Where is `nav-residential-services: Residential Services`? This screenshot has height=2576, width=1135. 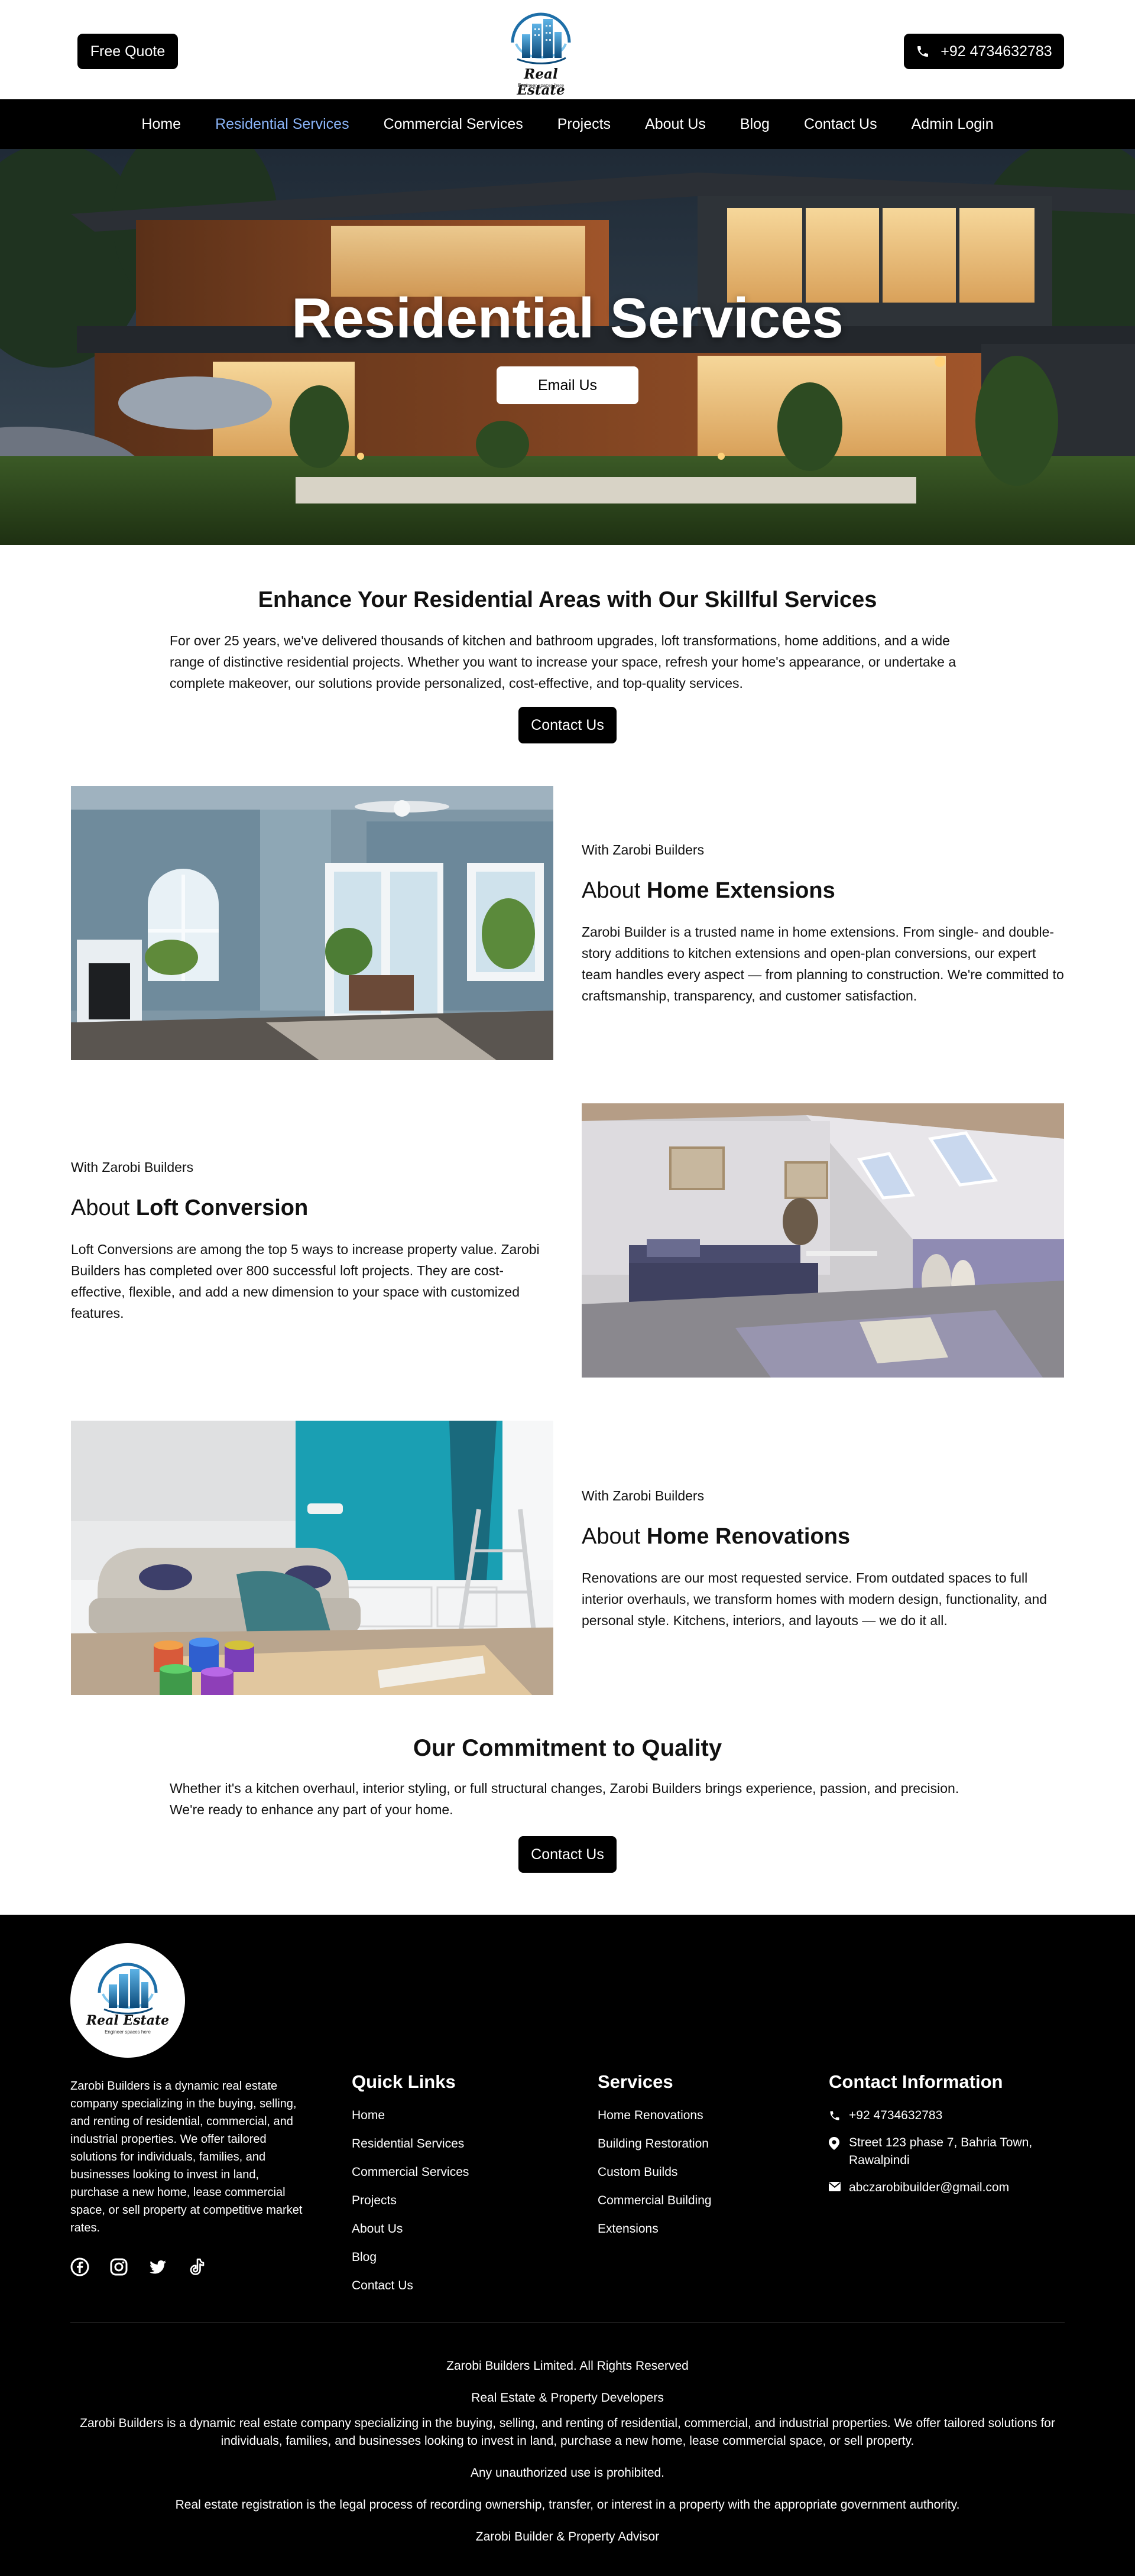 nav-residential-services: Residential Services is located at coordinates (283, 124).